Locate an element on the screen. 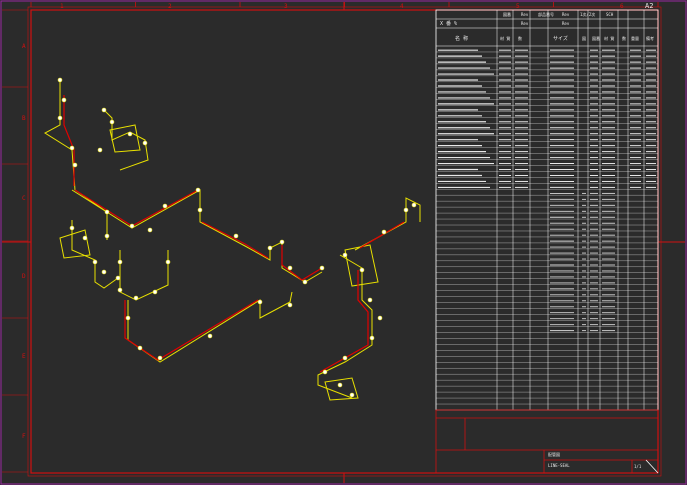 This screenshot has width=687, height=485. header-row2-1: Rev is located at coordinates (525, 23).